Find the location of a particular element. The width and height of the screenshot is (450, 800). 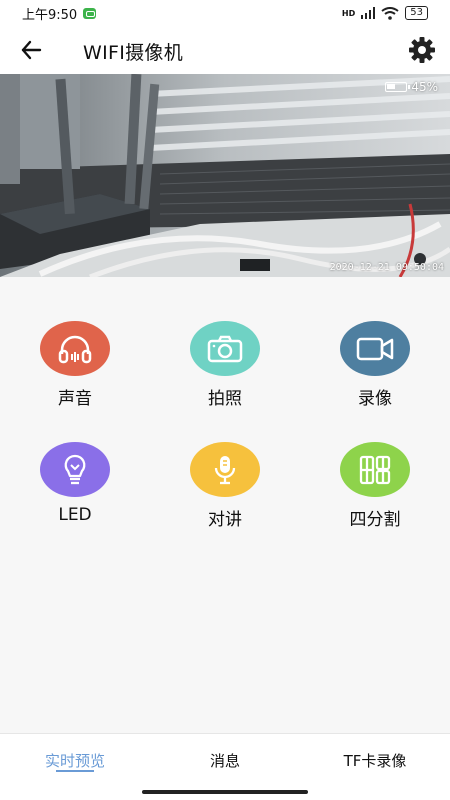

led-icon-circle is located at coordinates (75, 469).